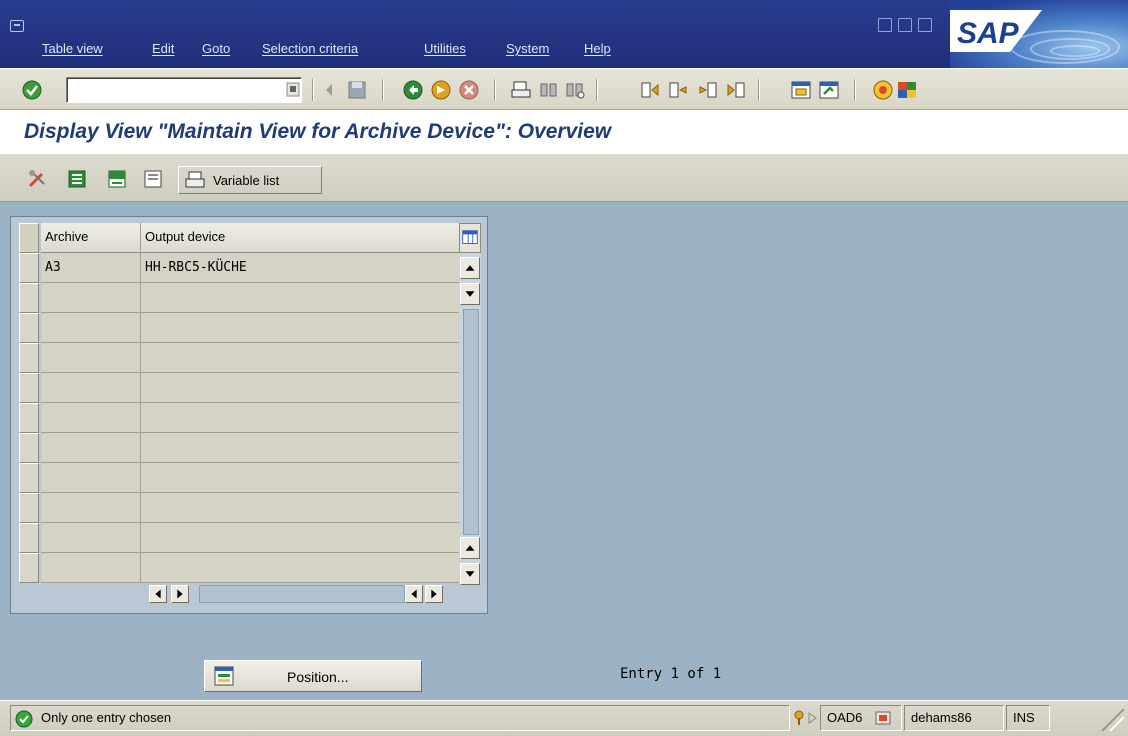 Image resolution: width=1128 pixels, height=736 pixels. I want to click on insert-mode-field: INS, so click(1028, 718).